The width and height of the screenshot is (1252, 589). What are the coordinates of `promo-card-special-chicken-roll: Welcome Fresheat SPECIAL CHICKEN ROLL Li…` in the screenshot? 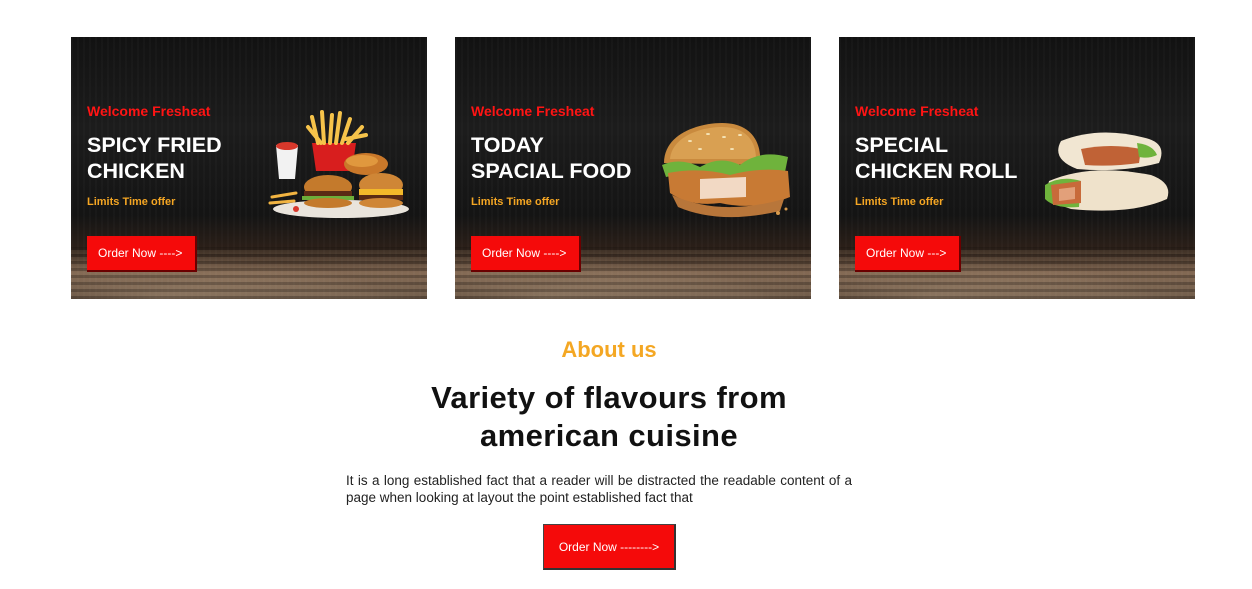 It's located at (1017, 168).